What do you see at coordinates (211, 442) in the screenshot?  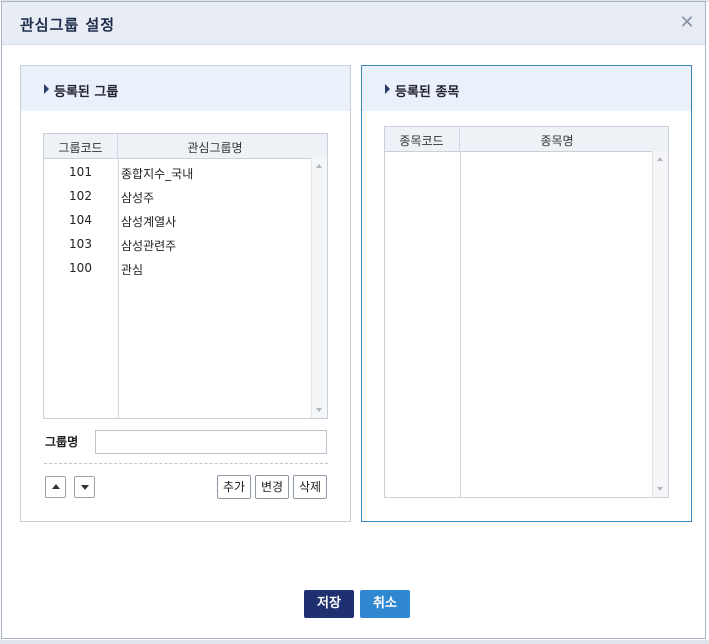 I see `group-name-input` at bounding box center [211, 442].